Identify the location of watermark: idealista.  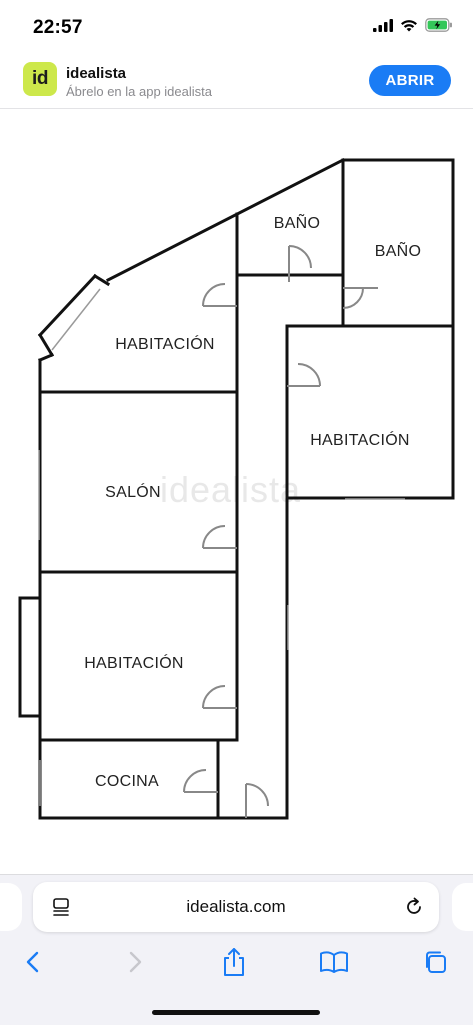
(230, 489).